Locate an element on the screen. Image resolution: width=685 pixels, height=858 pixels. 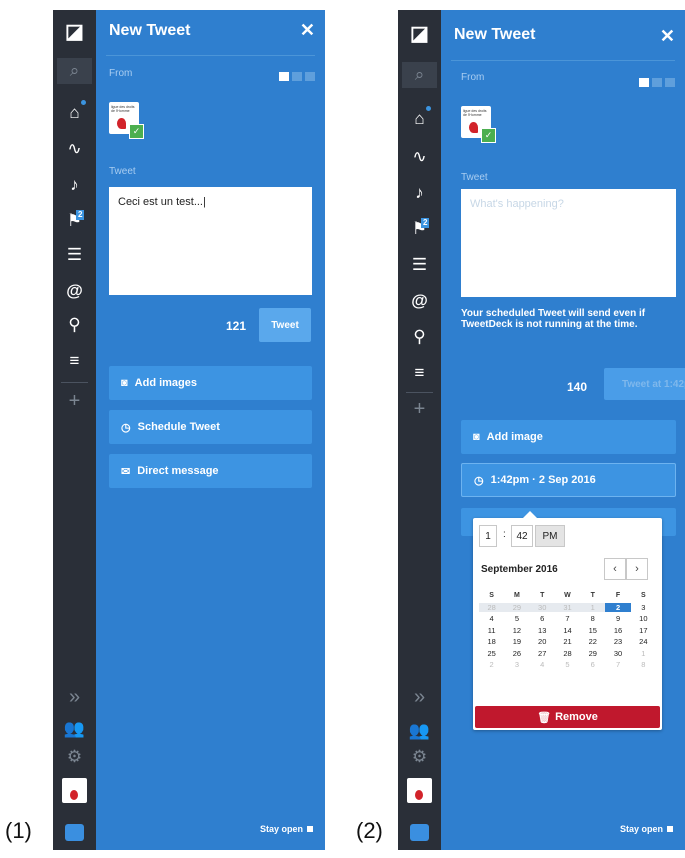
calendar-day: 12 is located at coordinates (516, 630).